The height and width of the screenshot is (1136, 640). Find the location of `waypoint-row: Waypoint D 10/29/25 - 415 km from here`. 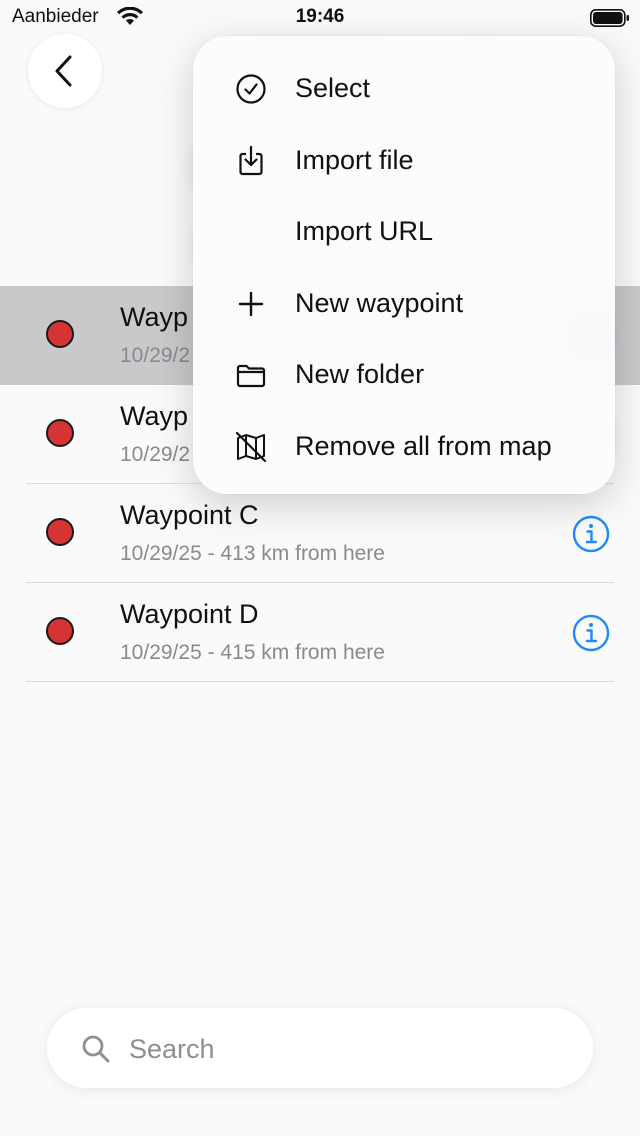

waypoint-row: Waypoint D 10/29/25 - 415 km from here is located at coordinates (320, 632).